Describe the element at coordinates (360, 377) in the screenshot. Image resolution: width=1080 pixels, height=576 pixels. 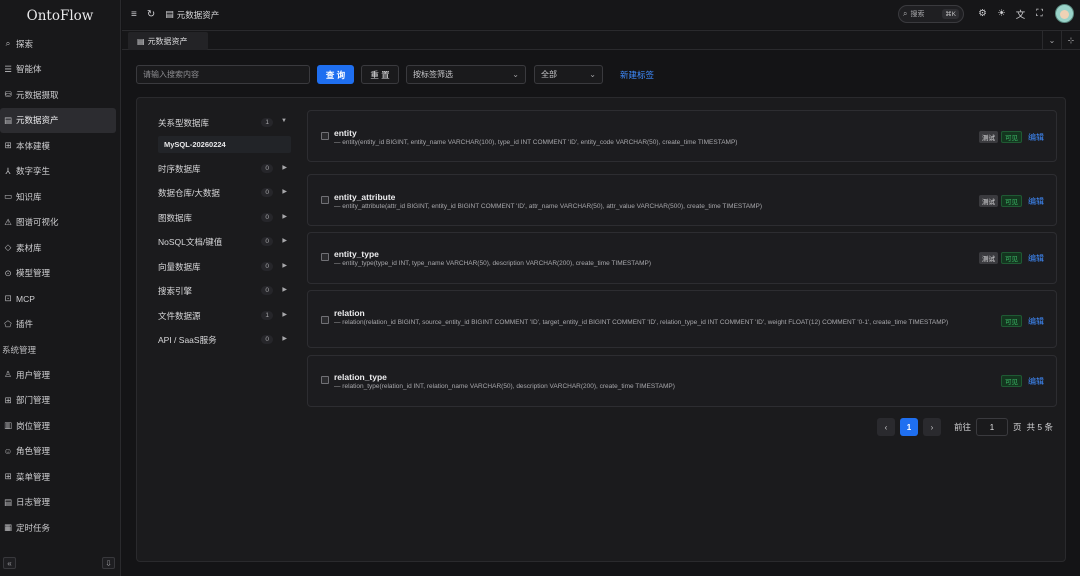
I see `asset-name: relation_type` at that location.